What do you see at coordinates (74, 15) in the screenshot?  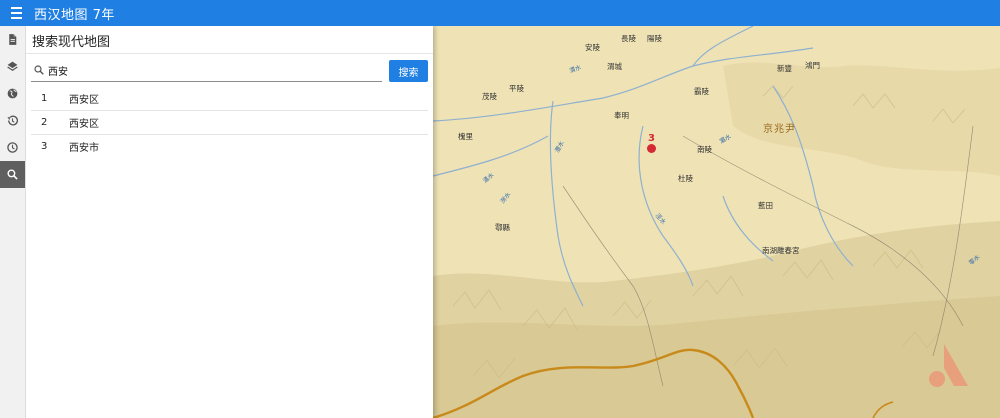 I see `app-title: 西汉地图 7年` at bounding box center [74, 15].